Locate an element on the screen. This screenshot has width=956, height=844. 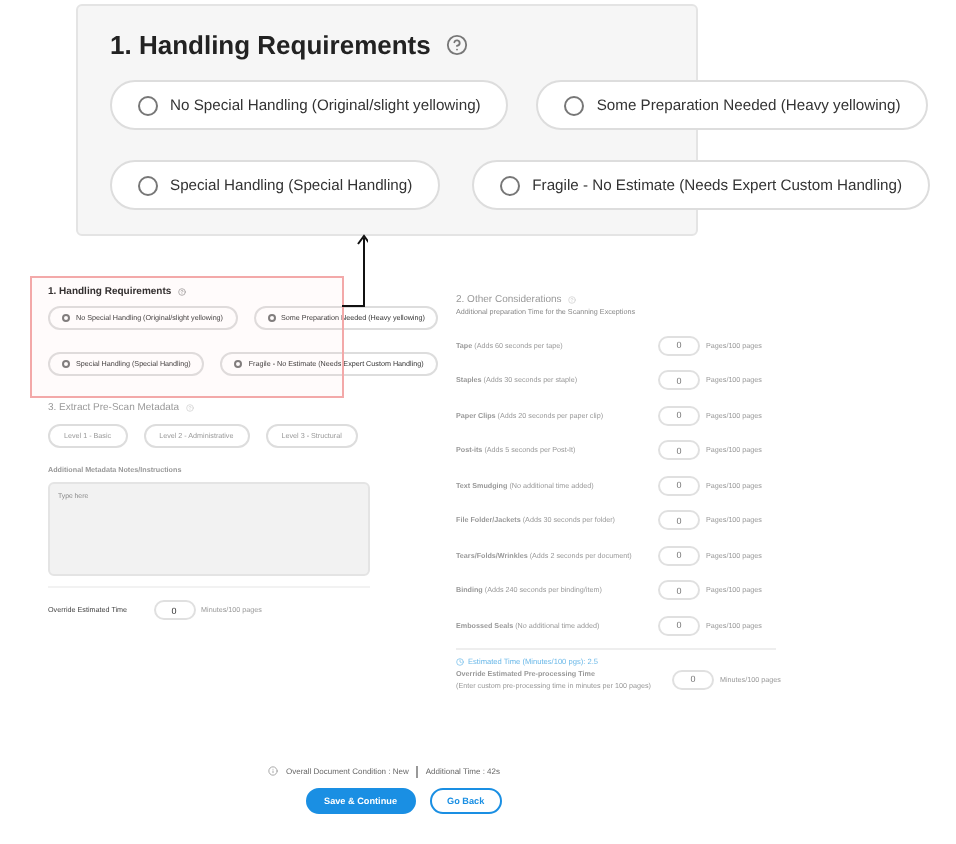
info-icon is located at coordinates (273, 771).